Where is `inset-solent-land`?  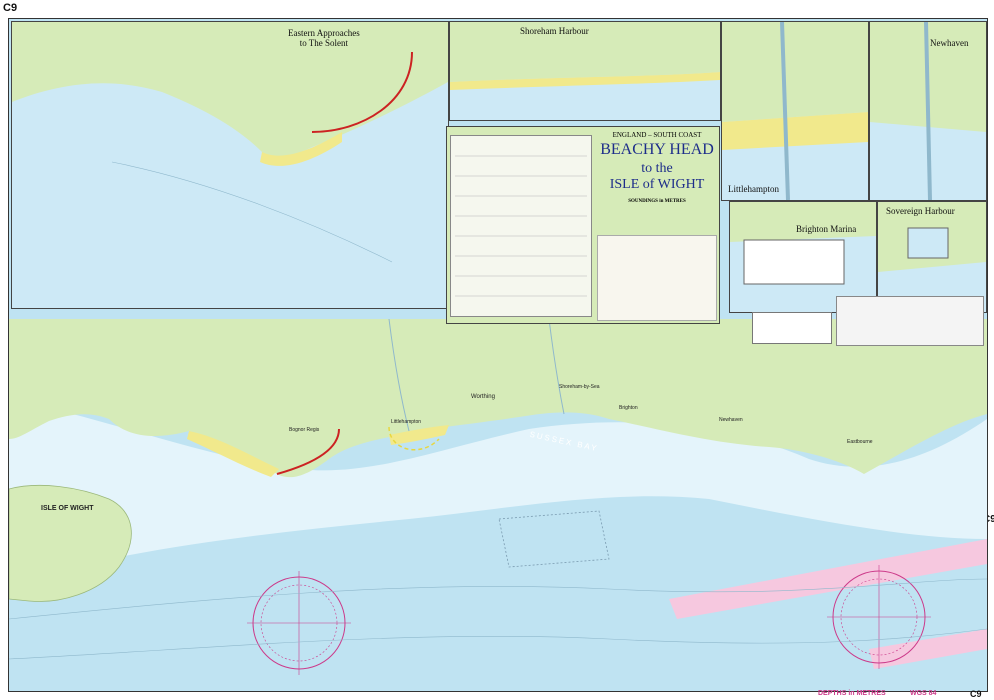
inset-solent-land is located at coordinates (230, 90).